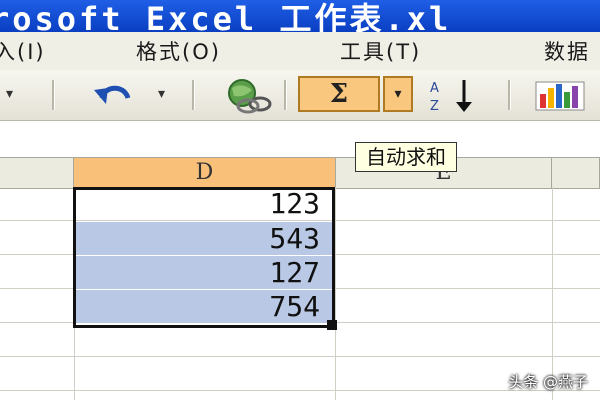 This screenshot has height=400, width=600. Describe the element at coordinates (178, 51) in the screenshot. I see `menu-format: 格式(O)` at that location.